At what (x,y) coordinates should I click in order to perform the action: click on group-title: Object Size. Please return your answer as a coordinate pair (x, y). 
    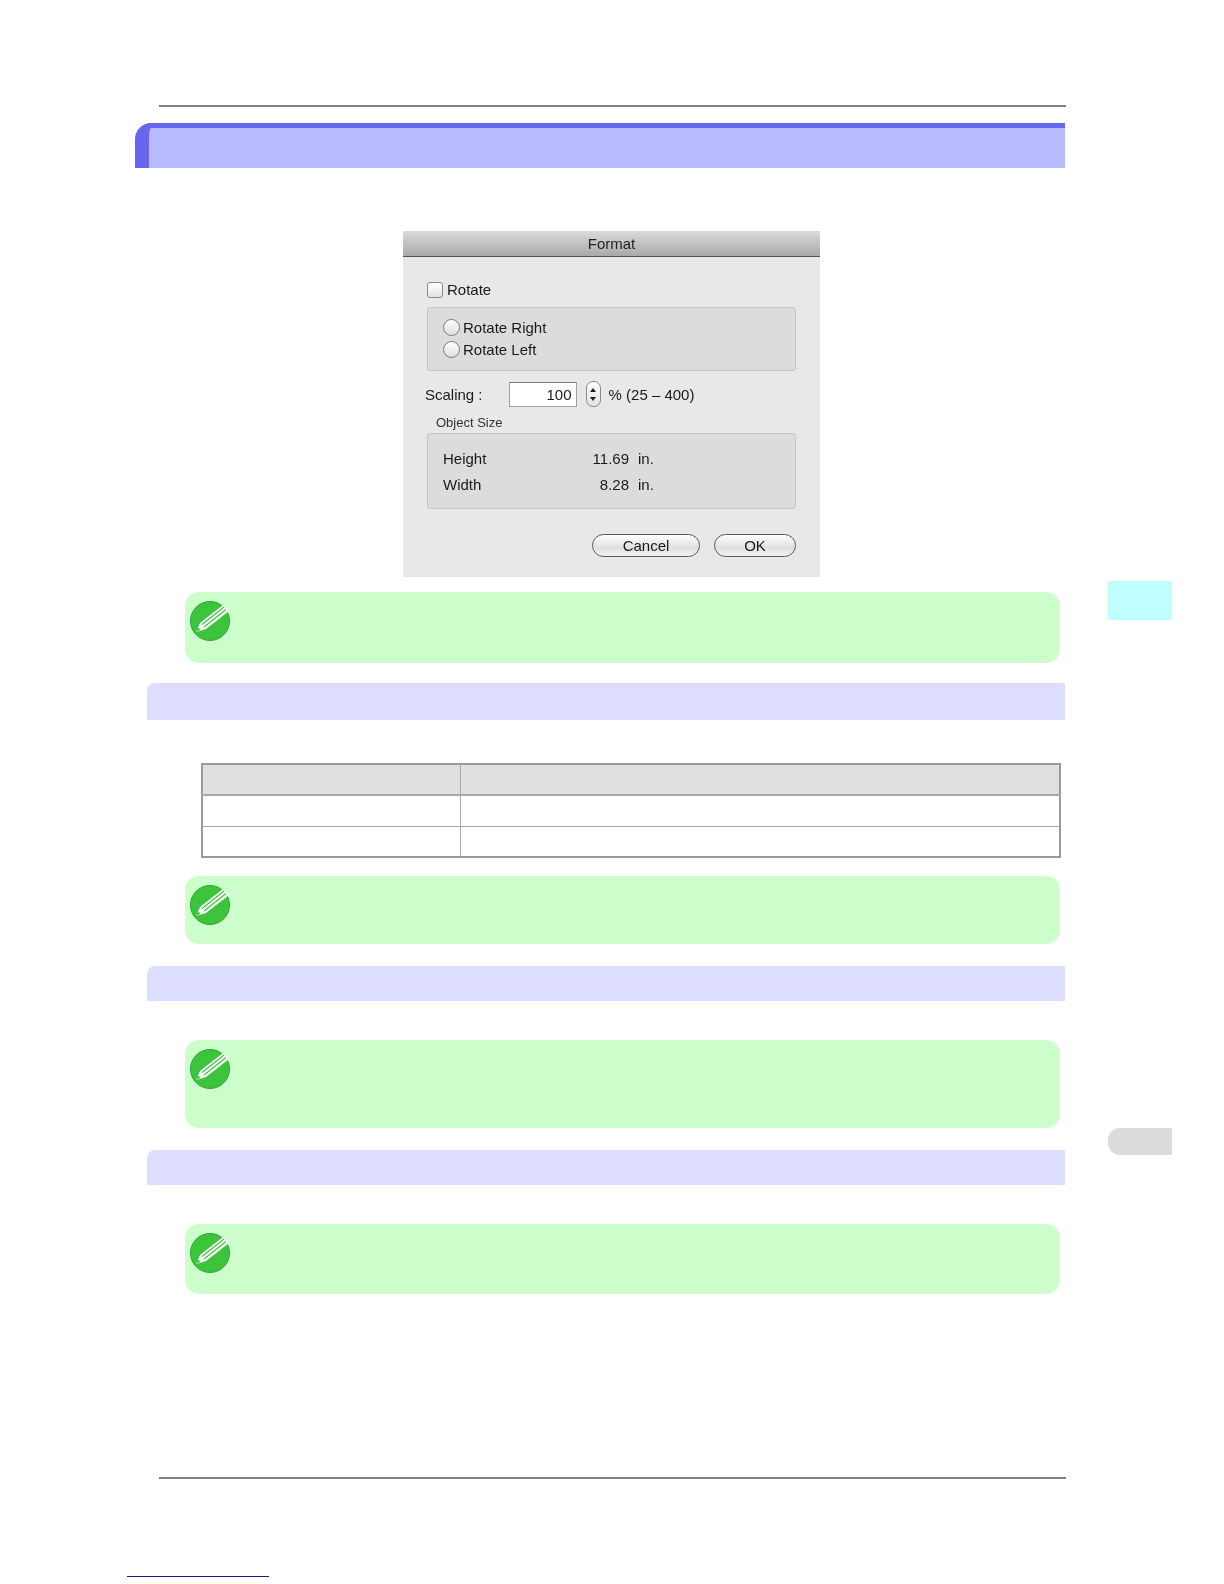
    Looking at the image, I should click on (469, 422).